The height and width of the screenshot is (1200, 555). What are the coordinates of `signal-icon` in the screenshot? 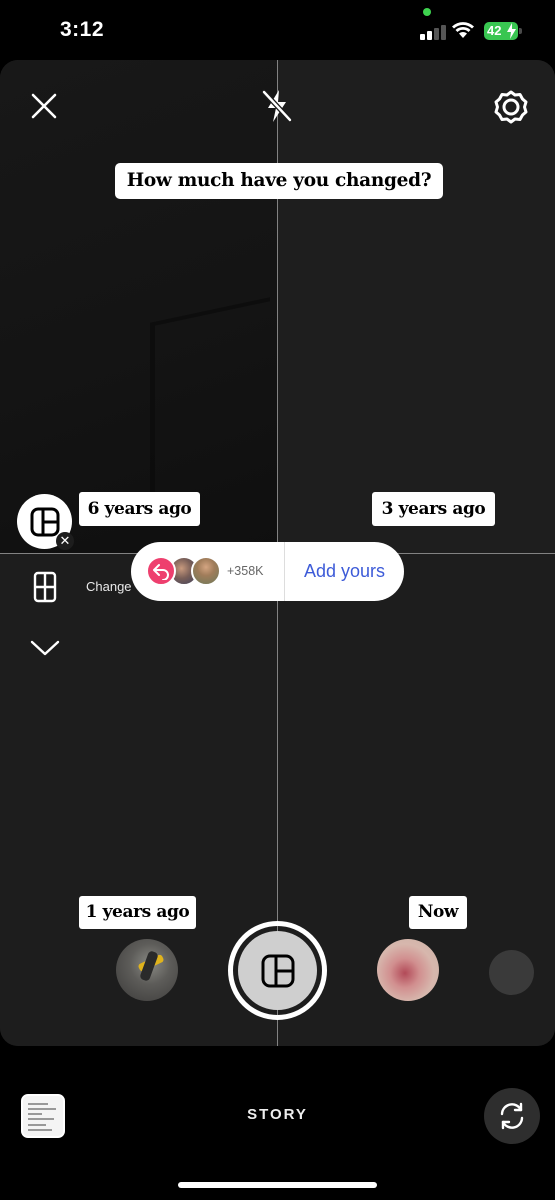 It's located at (433, 32).